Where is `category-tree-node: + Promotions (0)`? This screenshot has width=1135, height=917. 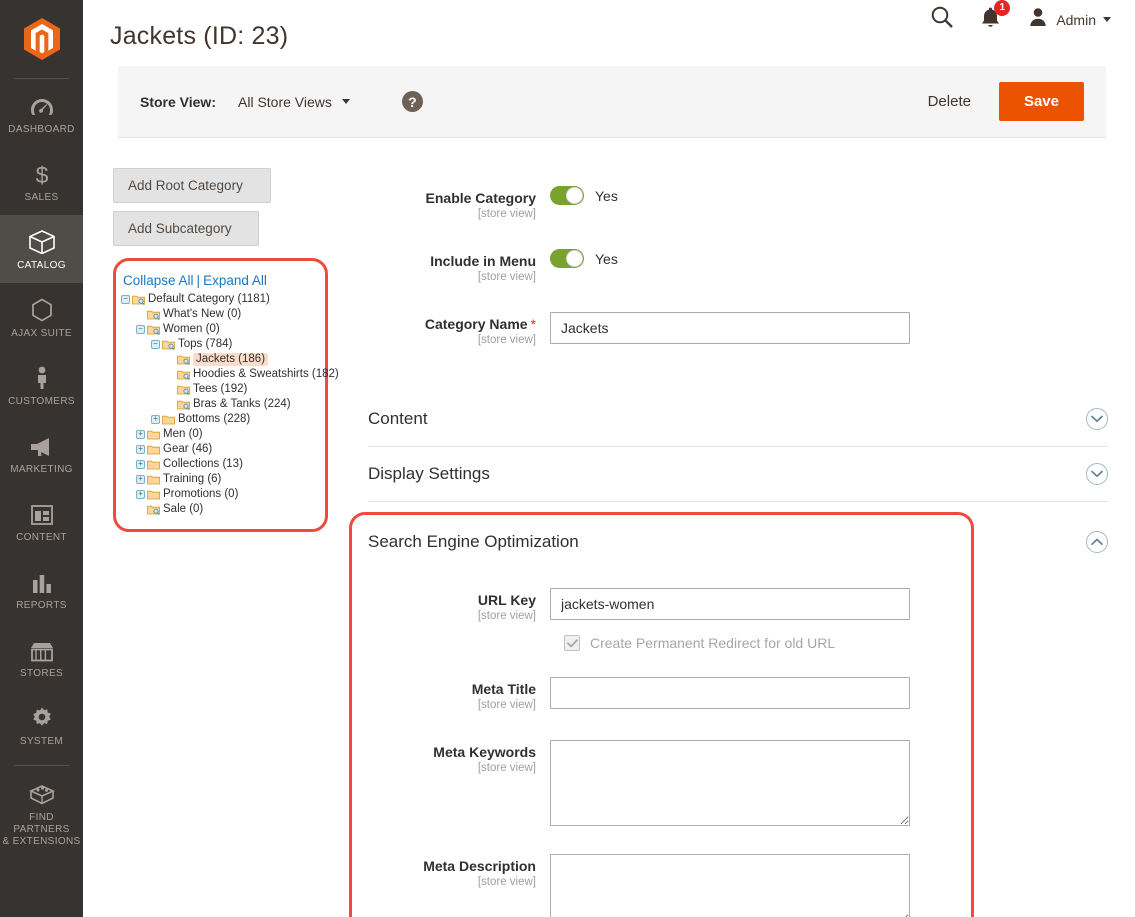 category-tree-node: + Promotions (0) is located at coordinates (225, 494).